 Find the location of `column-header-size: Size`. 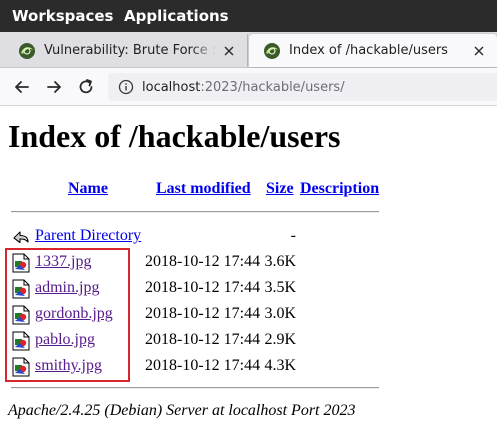

column-header-size: Size is located at coordinates (280, 189).